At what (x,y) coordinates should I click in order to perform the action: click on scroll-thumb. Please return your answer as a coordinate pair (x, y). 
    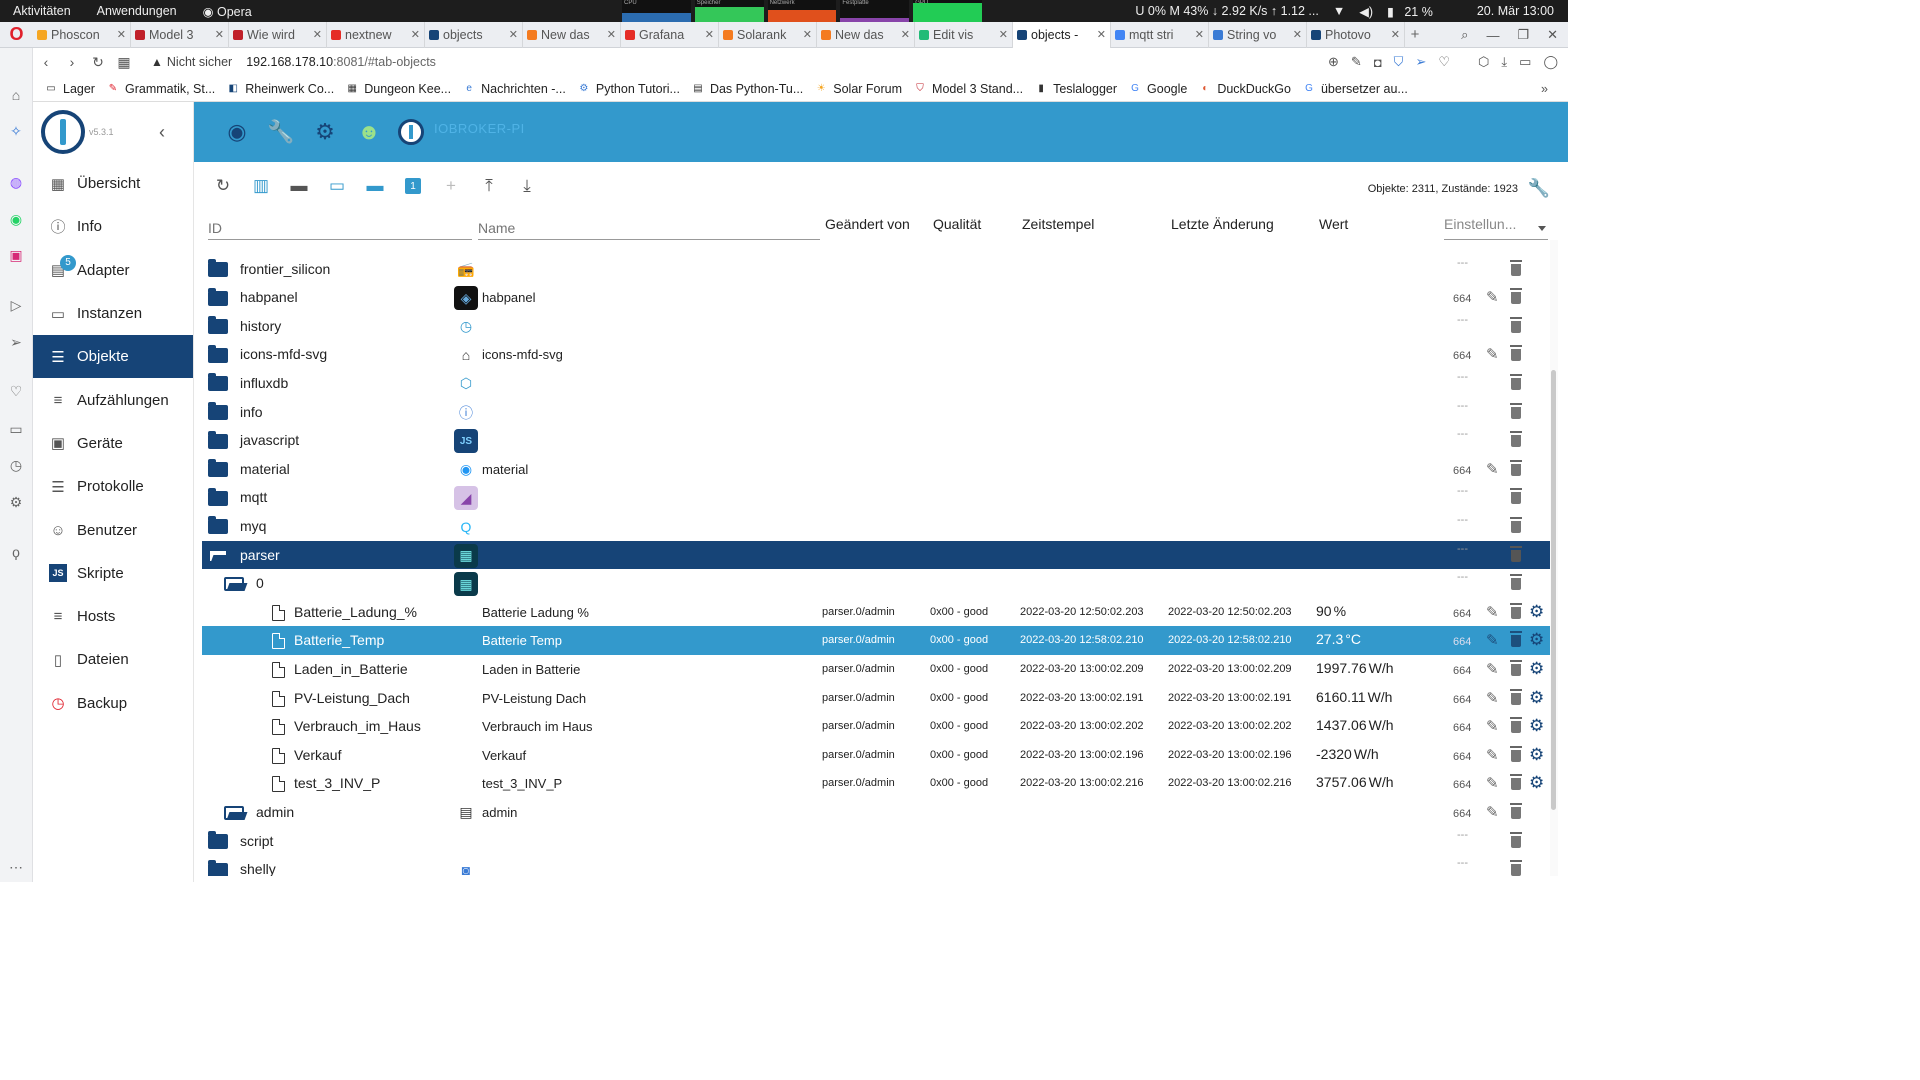
    Looking at the image, I should click on (1553, 590).